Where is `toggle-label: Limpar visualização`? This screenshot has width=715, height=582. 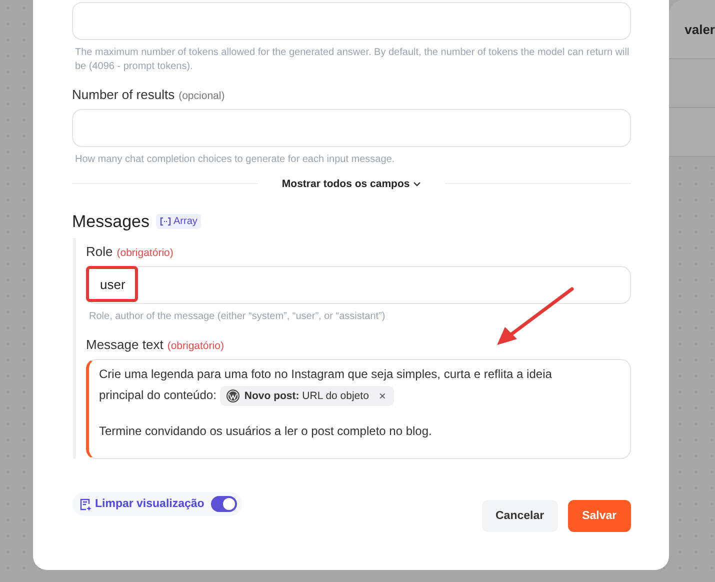 toggle-label: Limpar visualização is located at coordinates (149, 504).